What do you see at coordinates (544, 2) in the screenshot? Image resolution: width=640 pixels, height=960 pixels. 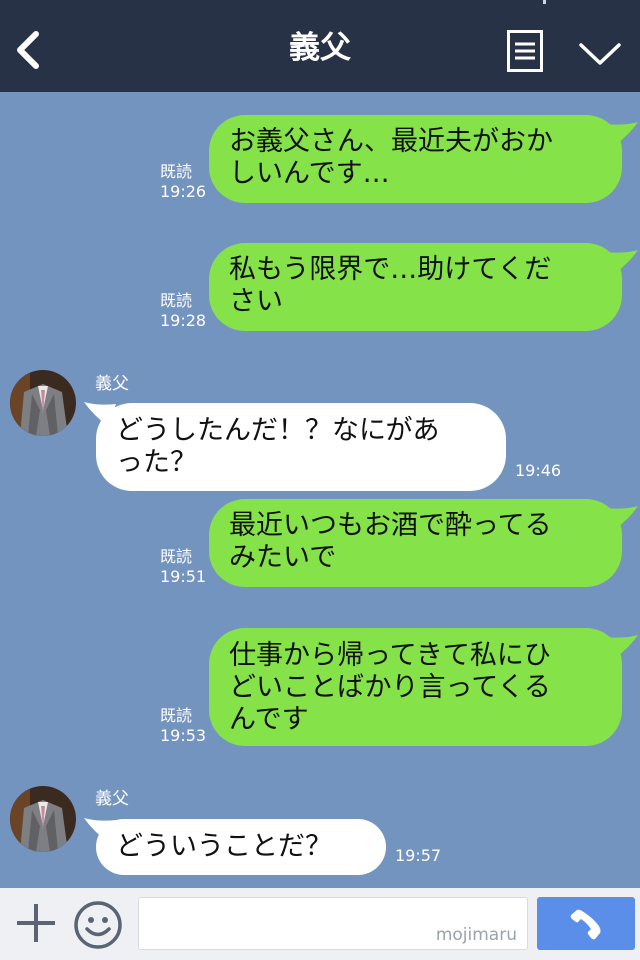 I see `status-bar-fragment` at bounding box center [544, 2].